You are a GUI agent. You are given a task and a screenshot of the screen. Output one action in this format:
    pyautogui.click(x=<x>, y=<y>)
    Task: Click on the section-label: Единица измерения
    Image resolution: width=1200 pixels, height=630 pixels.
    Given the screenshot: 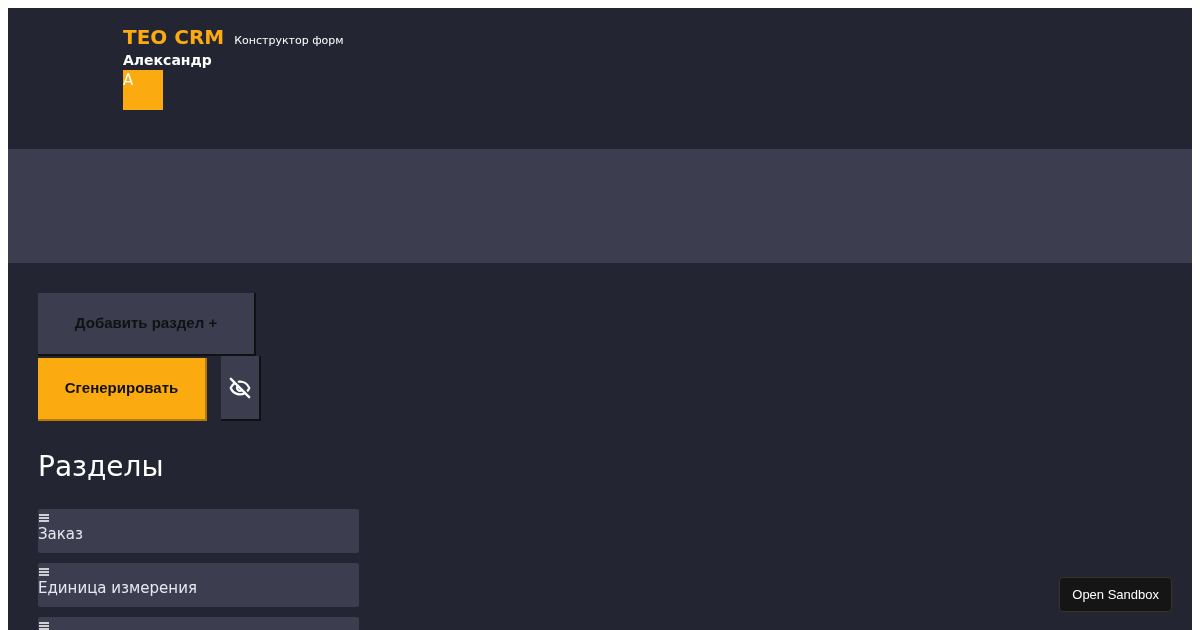 What is the action you would take?
    pyautogui.click(x=117, y=588)
    